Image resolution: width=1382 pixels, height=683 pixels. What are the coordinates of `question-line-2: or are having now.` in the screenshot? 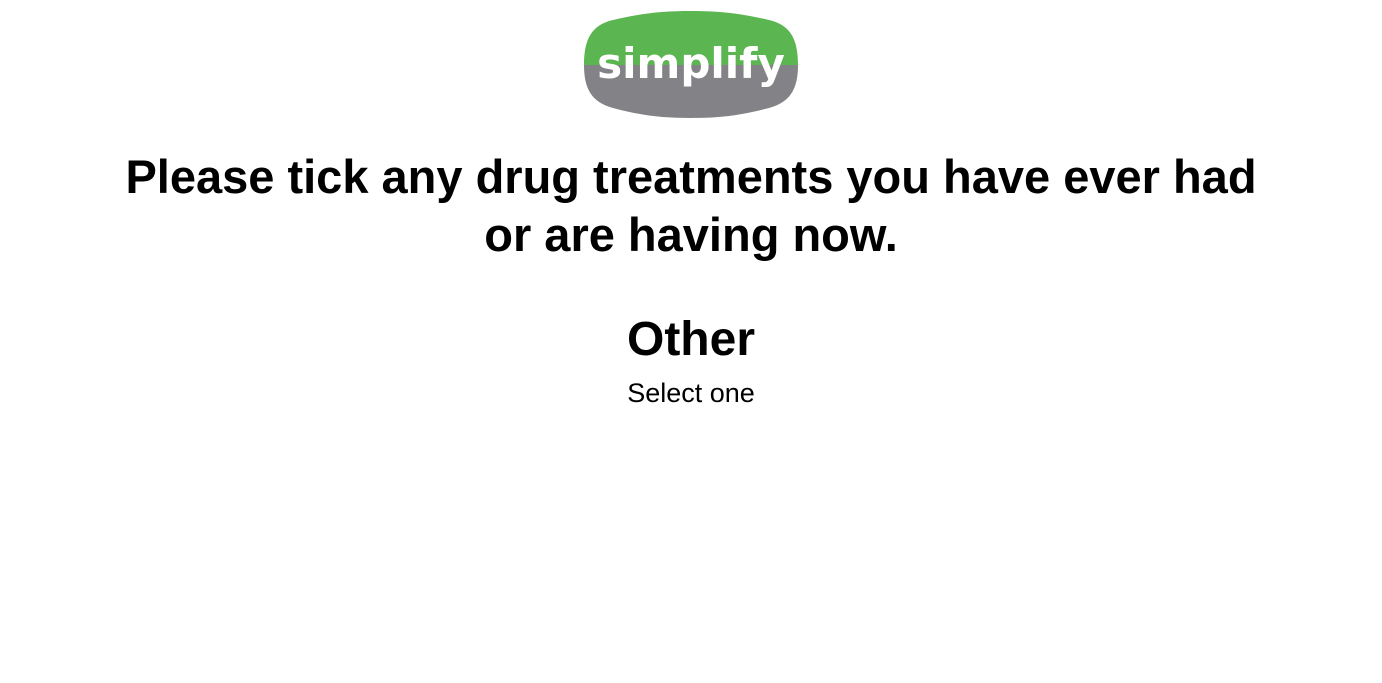 It's located at (691, 234).